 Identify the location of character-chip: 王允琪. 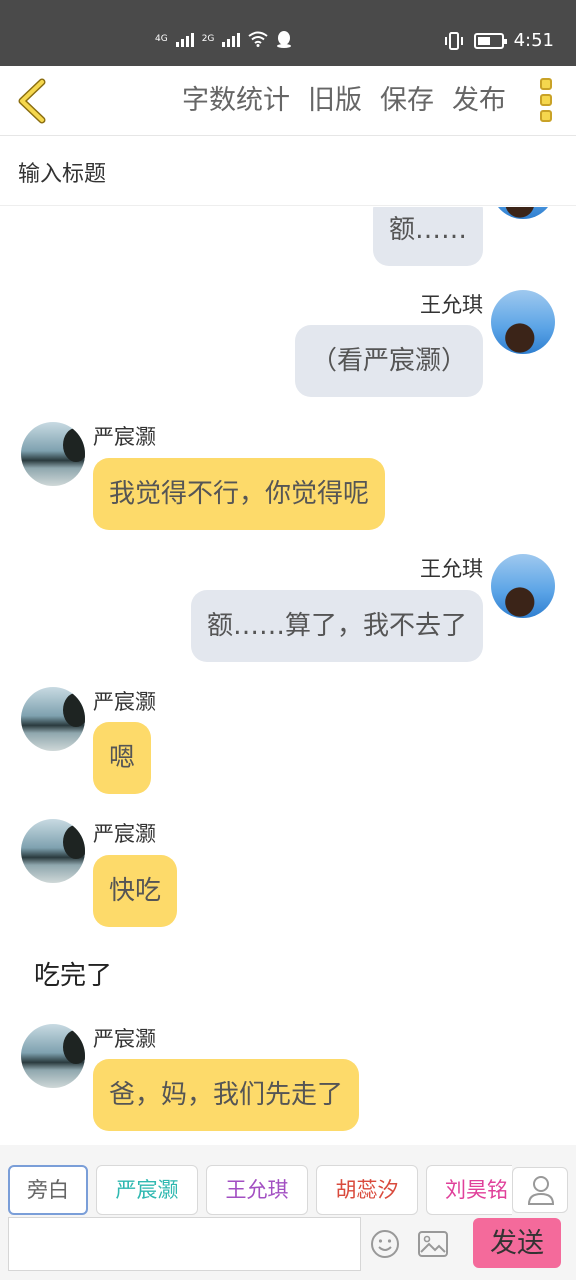
(257, 1190).